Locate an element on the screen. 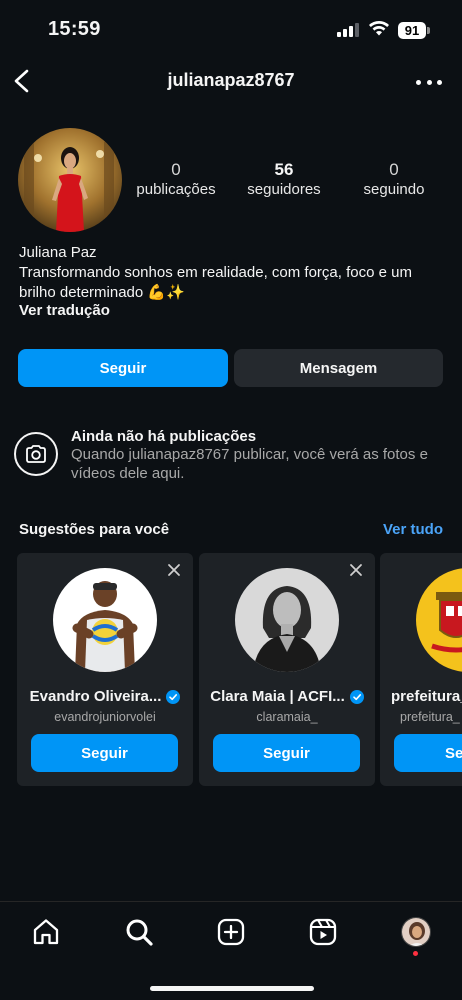 The image size is (462, 1000). following-label: seguindo is located at coordinates (394, 189).